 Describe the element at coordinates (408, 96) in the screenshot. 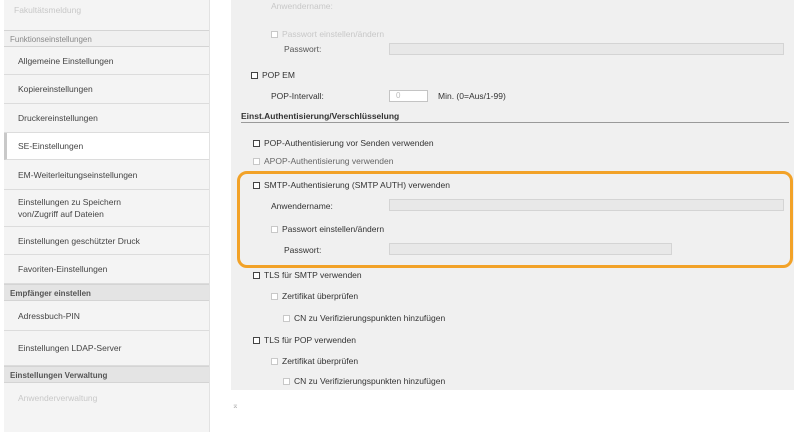

I see `pop-interval-input: 0` at that location.